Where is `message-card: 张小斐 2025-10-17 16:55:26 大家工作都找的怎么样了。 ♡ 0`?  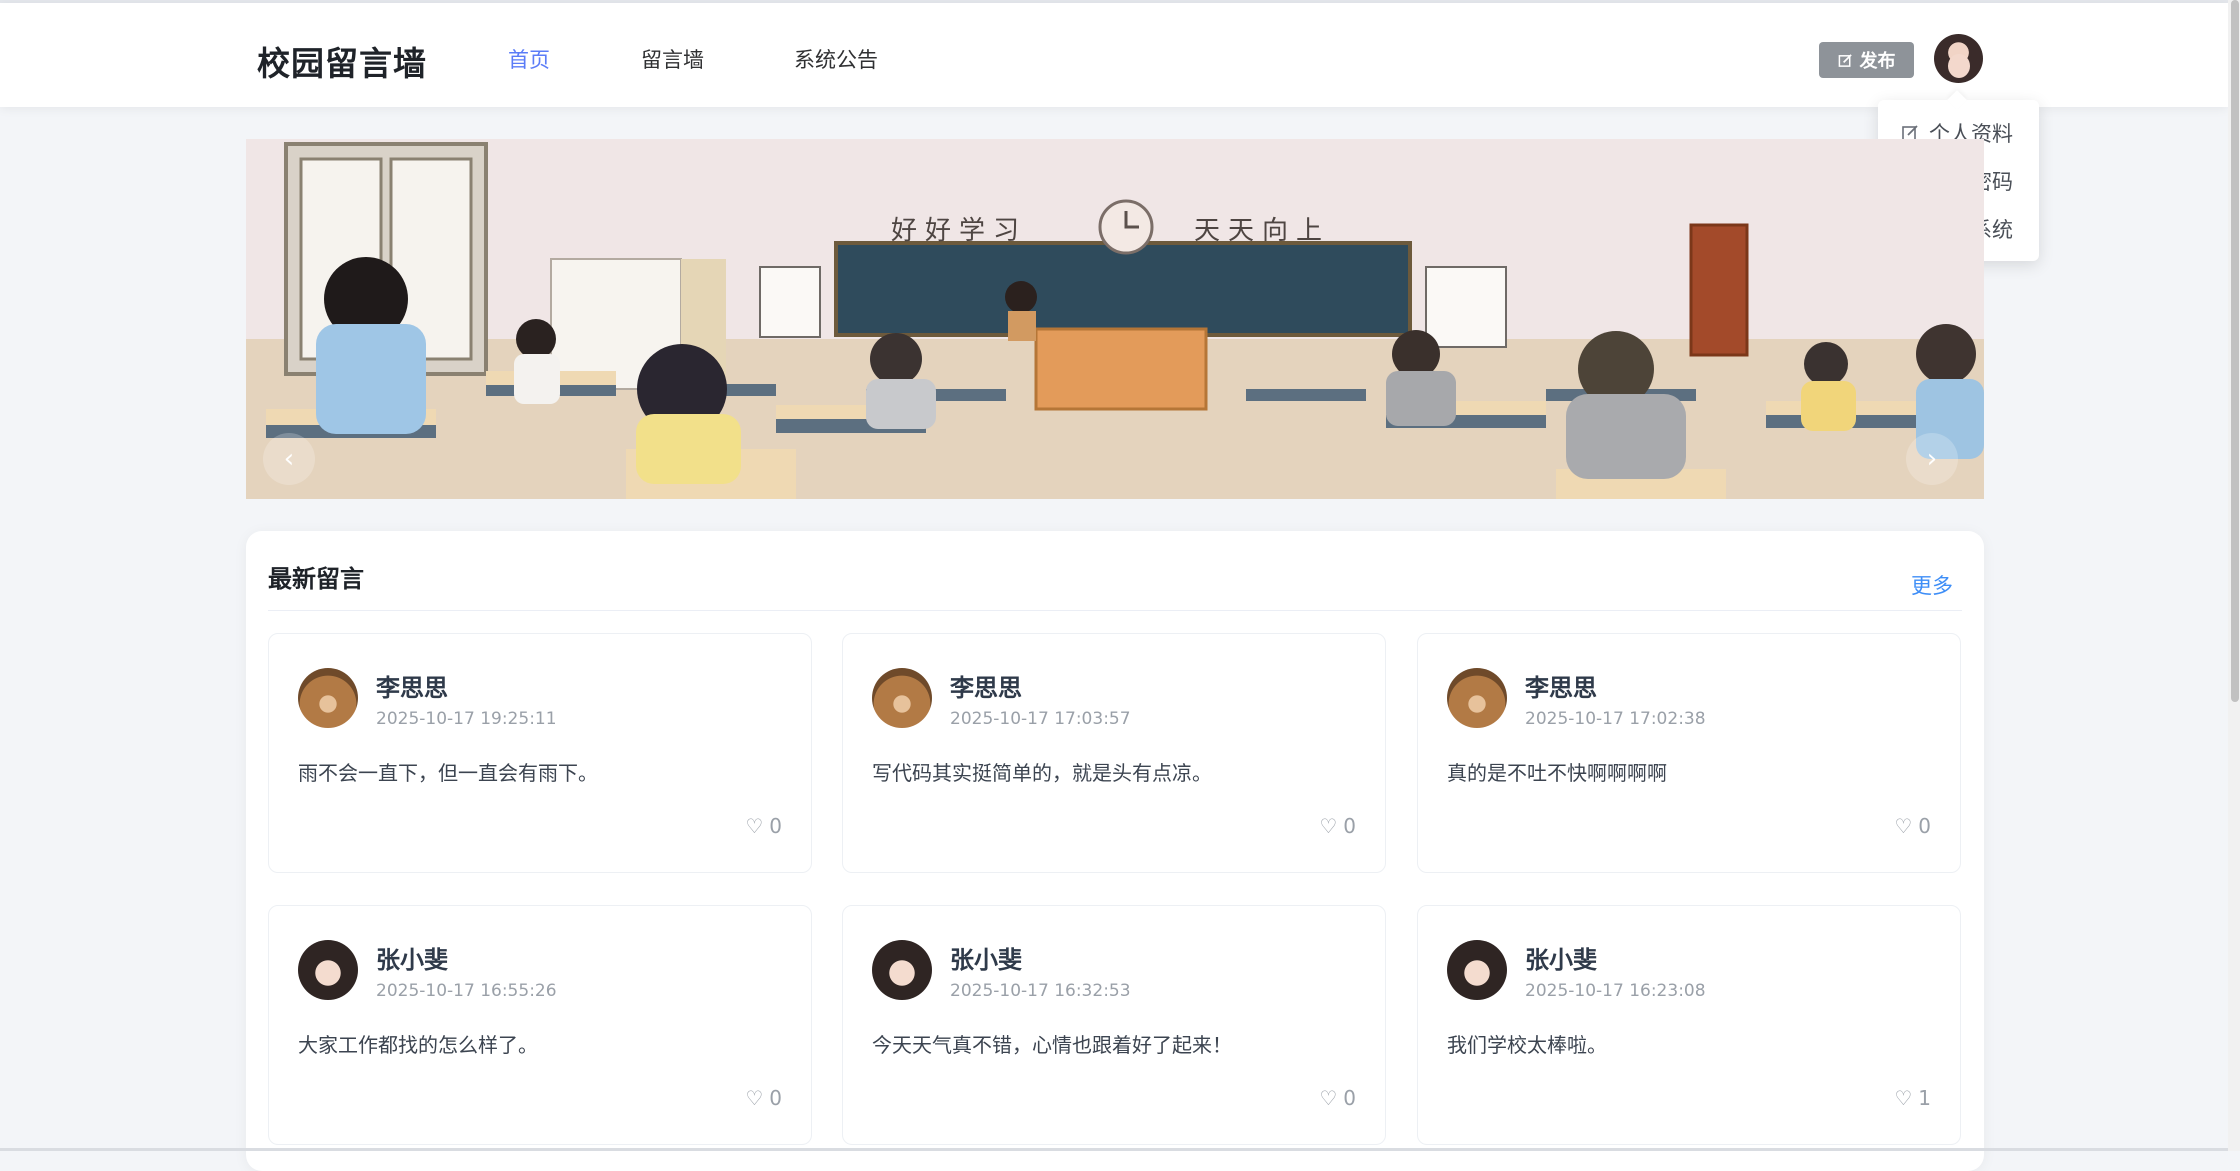 message-card: 张小斐 2025-10-17 16:55:26 大家工作都找的怎么样了。 ♡ 0 is located at coordinates (540, 1025).